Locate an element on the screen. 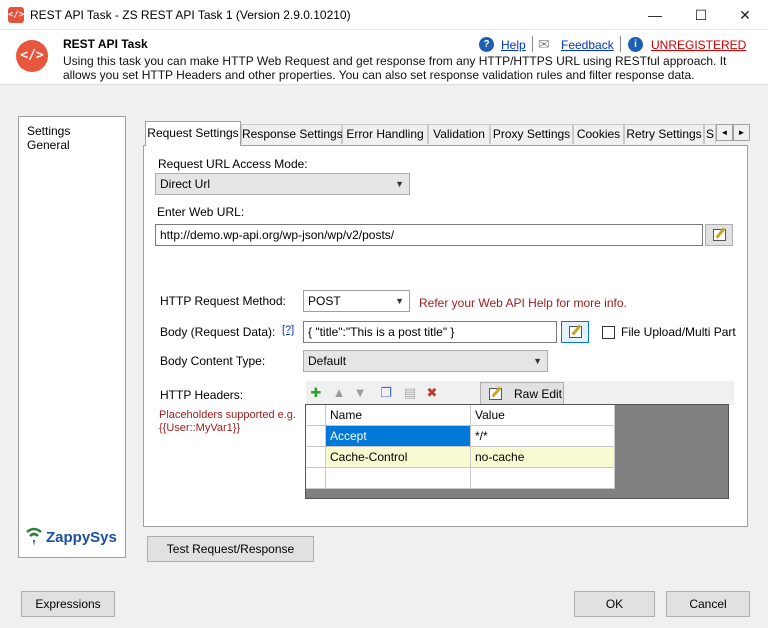 This screenshot has width=768, height=628. maximize-button: ☐ is located at coordinates (701, 15).